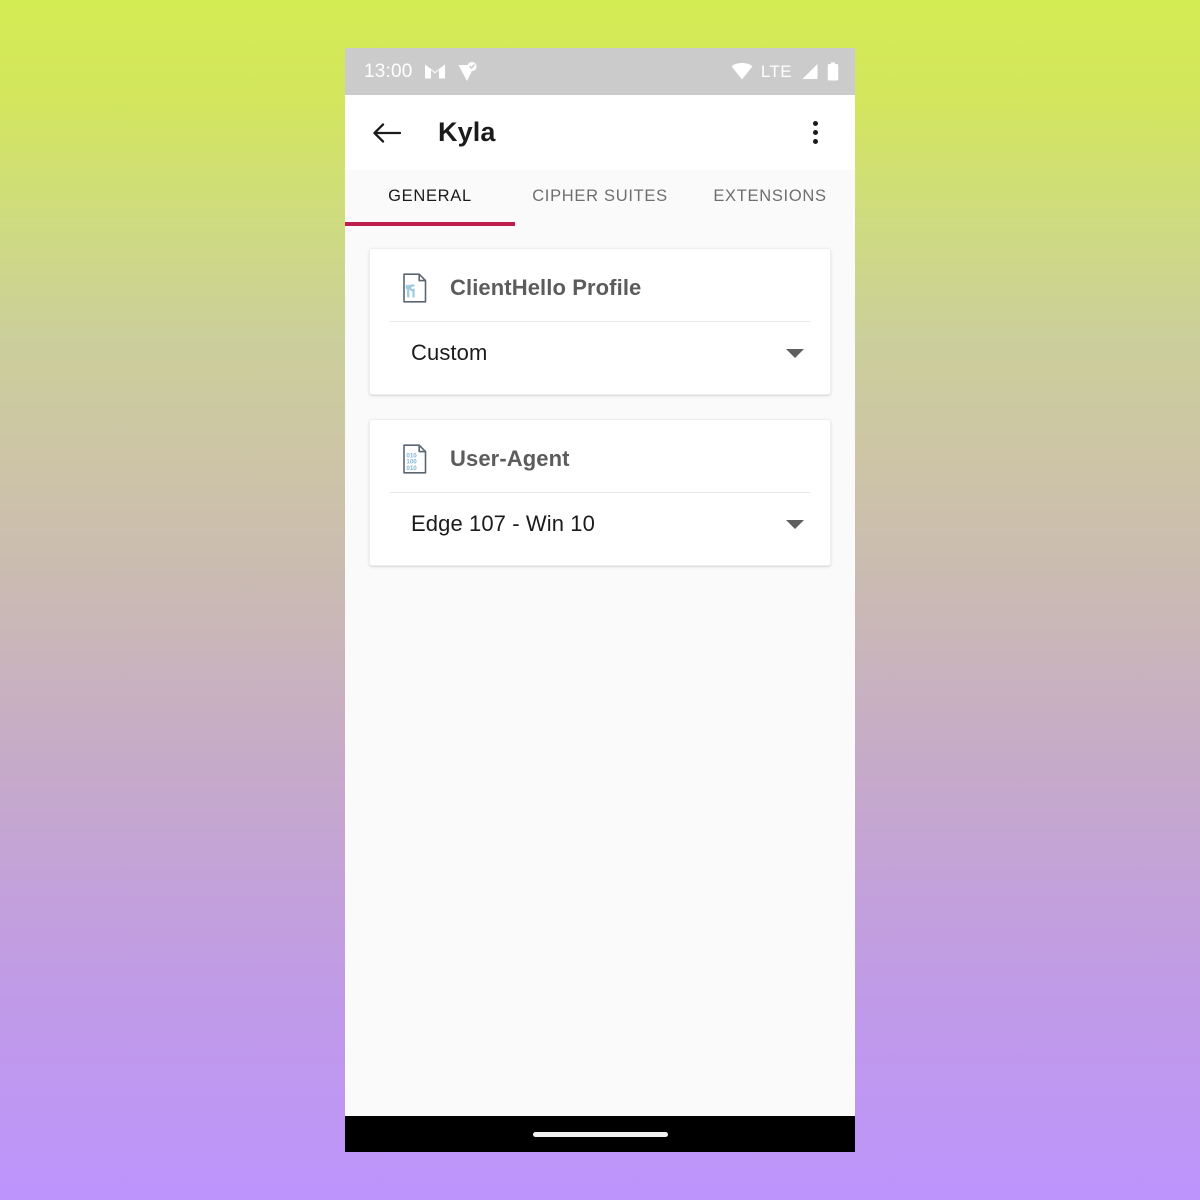 Image resolution: width=1200 pixels, height=1200 pixels. What do you see at coordinates (411, 468) in the screenshot?
I see `svg-text: 010` at bounding box center [411, 468].